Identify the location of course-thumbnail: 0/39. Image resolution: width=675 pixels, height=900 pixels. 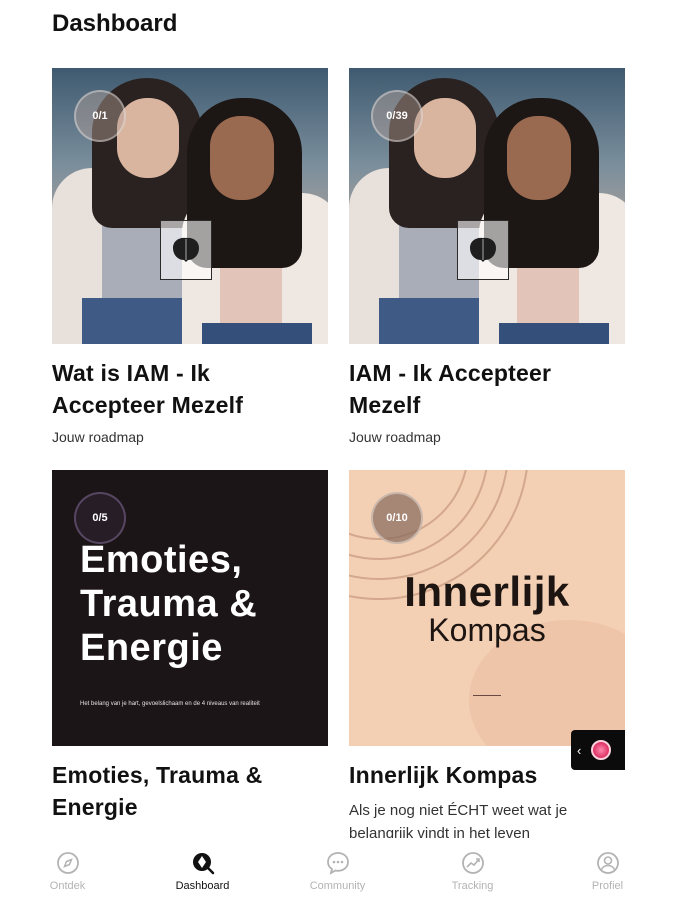
(487, 206).